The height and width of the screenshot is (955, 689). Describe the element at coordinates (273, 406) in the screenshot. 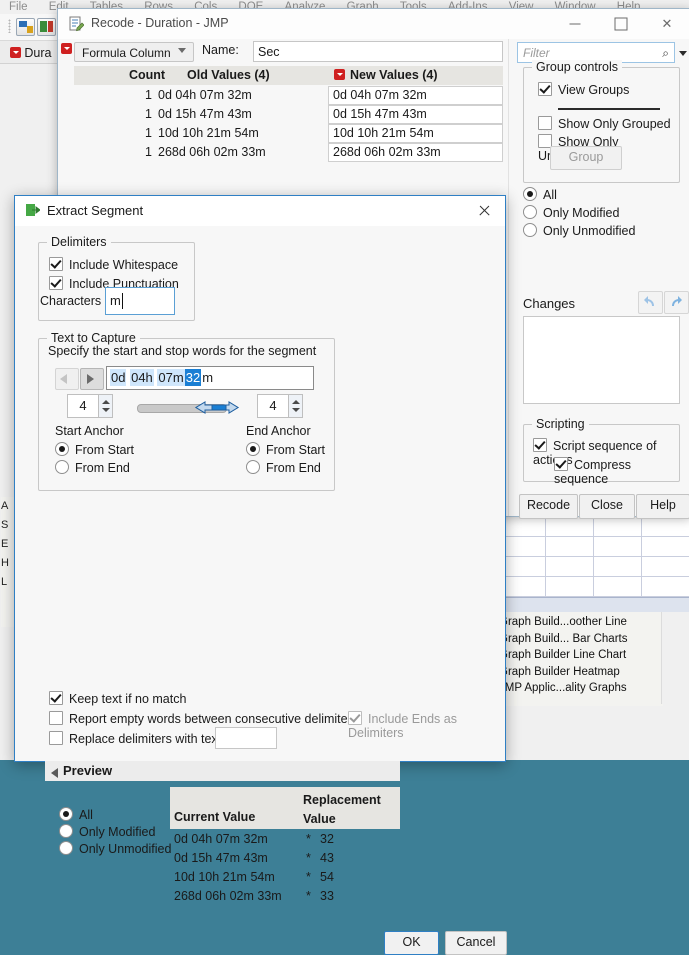

I see `end-word-value: 4` at that location.